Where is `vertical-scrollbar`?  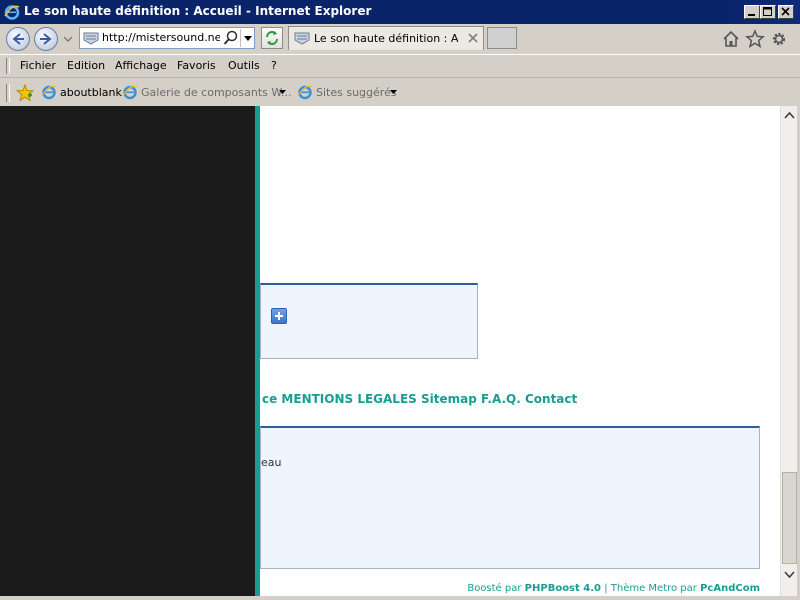
vertical-scrollbar is located at coordinates (789, 351).